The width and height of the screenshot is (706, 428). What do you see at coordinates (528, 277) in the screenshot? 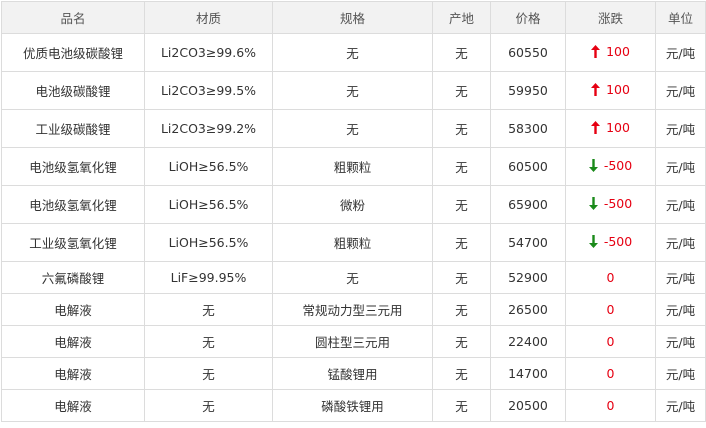
I see `cell-price: 52900` at bounding box center [528, 277].